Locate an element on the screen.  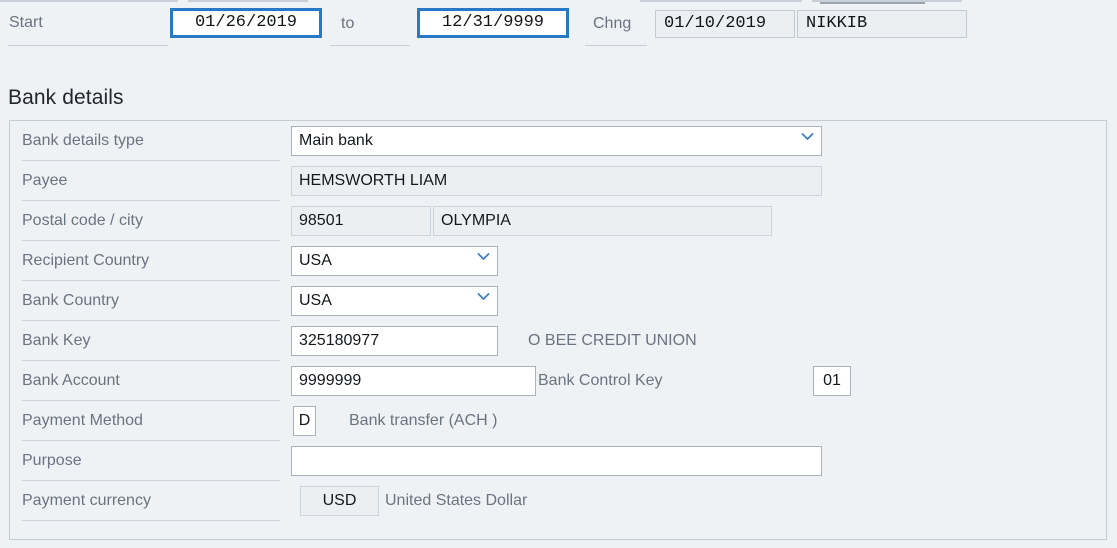
page-title: Bank details is located at coordinates (66, 97).